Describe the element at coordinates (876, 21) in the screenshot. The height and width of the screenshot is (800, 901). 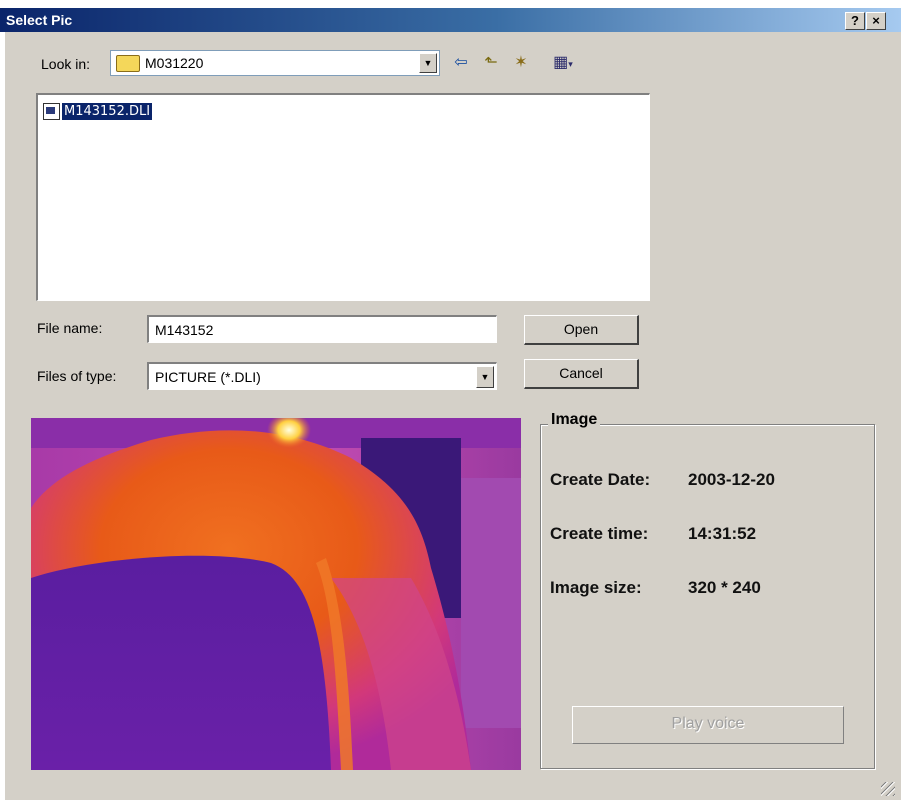
I see `close-button: ×` at that location.